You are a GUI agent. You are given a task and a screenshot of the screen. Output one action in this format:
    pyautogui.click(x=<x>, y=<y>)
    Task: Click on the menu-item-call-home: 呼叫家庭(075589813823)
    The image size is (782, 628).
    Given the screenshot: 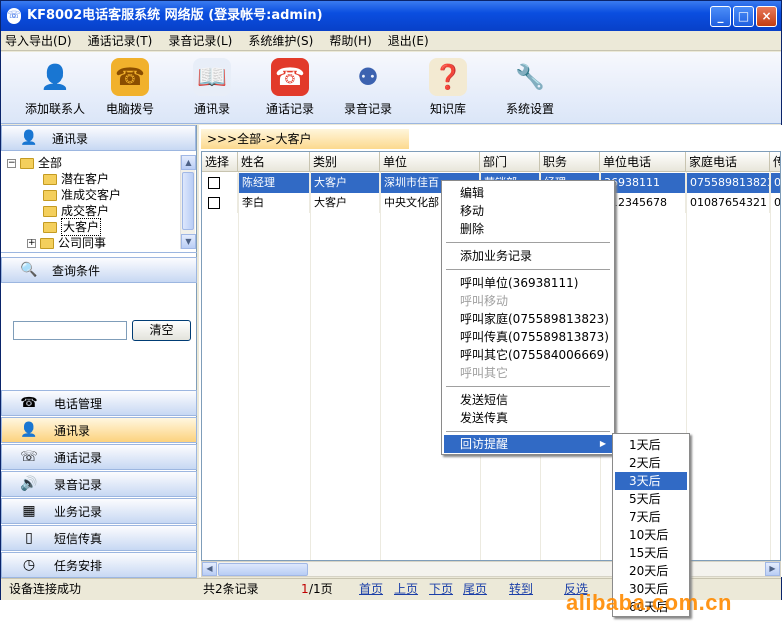 What is the action you would take?
    pyautogui.click(x=528, y=319)
    